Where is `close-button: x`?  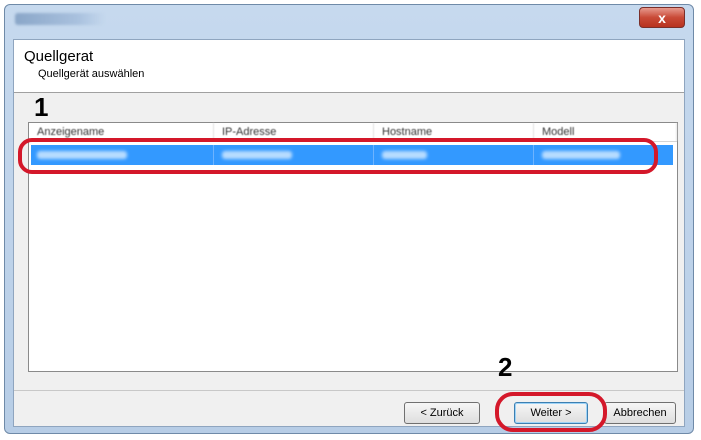 close-button: x is located at coordinates (662, 17).